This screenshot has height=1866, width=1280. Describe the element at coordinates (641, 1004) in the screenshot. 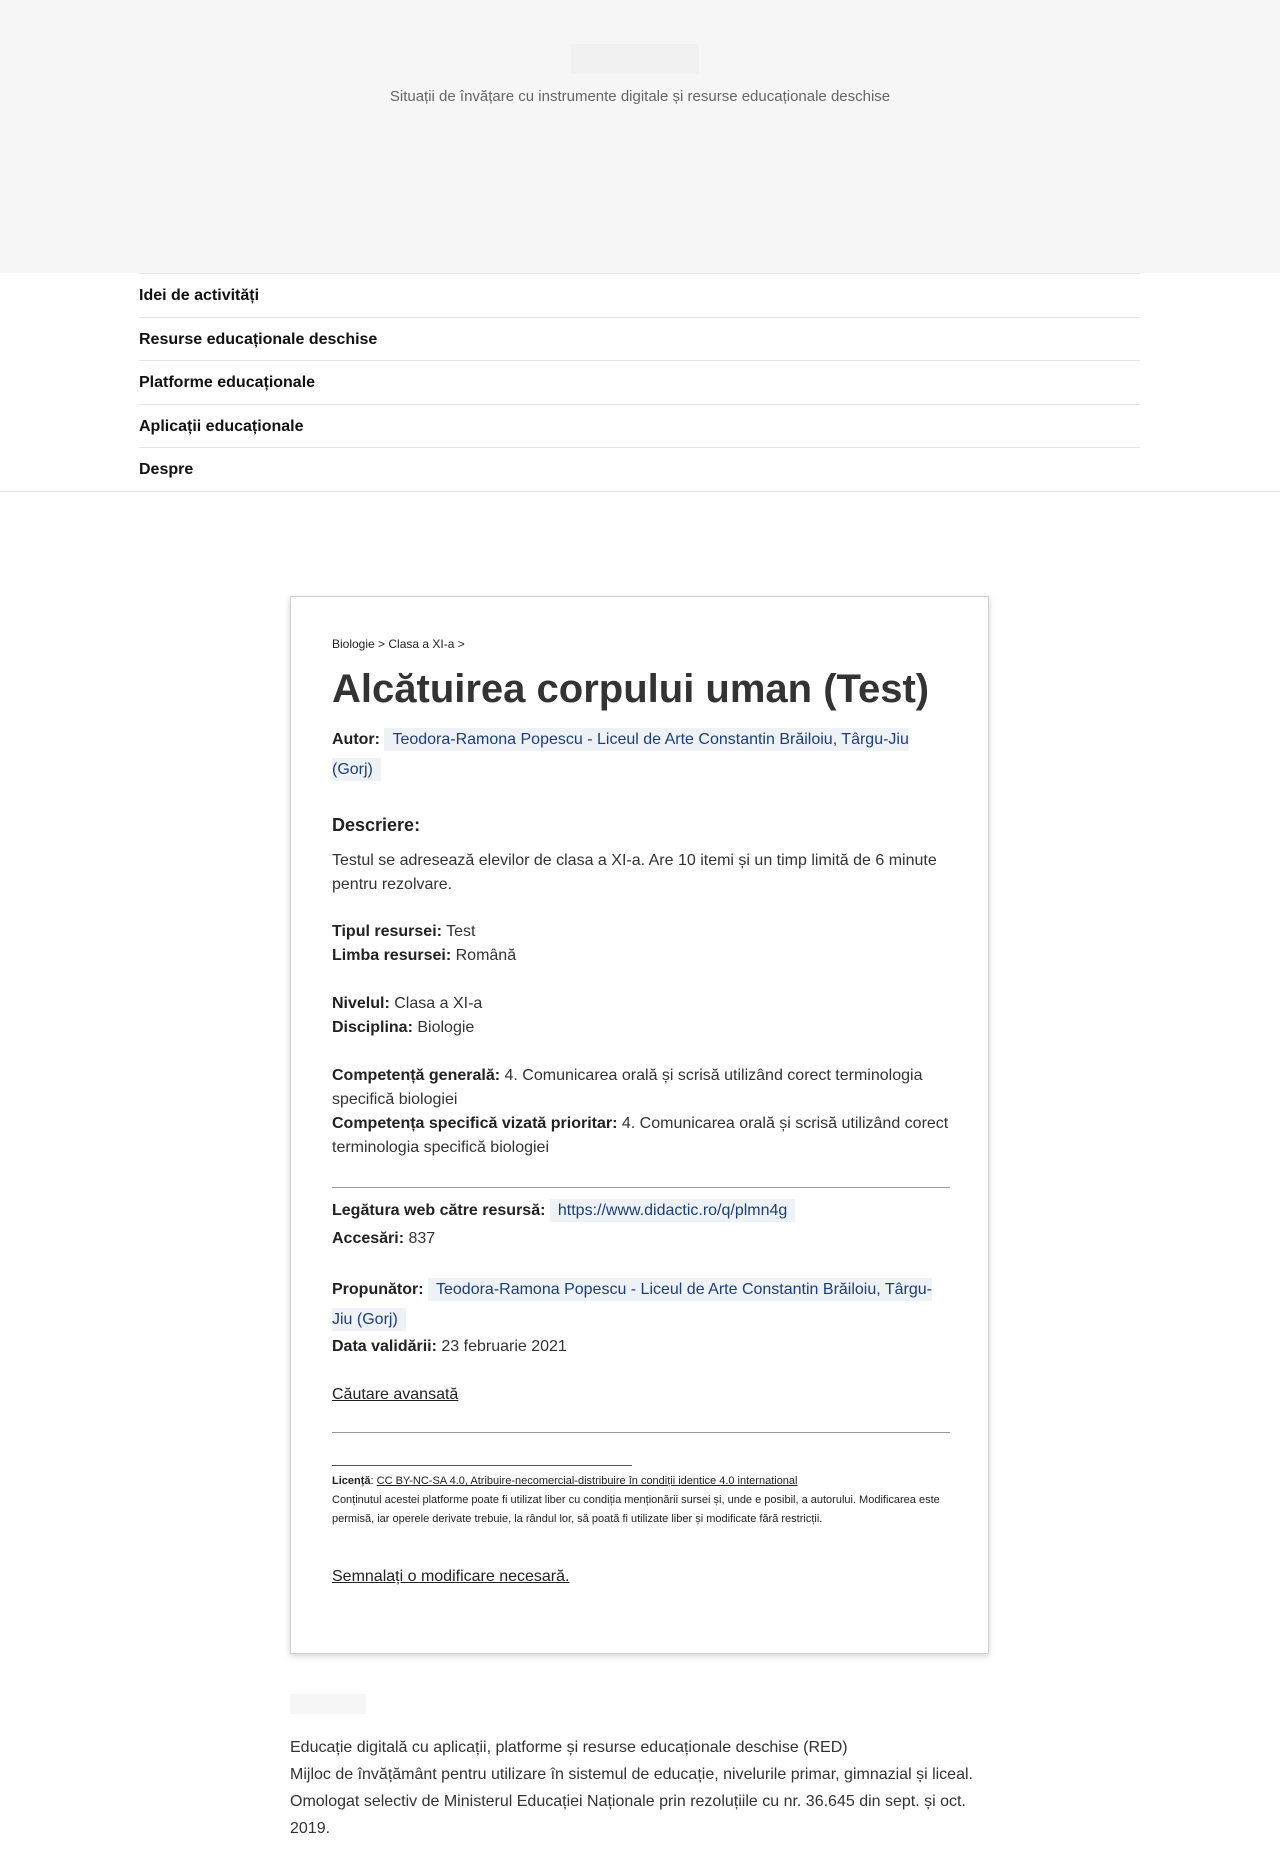

I see `level-row: Nivelul: Clasa a XI-a` at that location.